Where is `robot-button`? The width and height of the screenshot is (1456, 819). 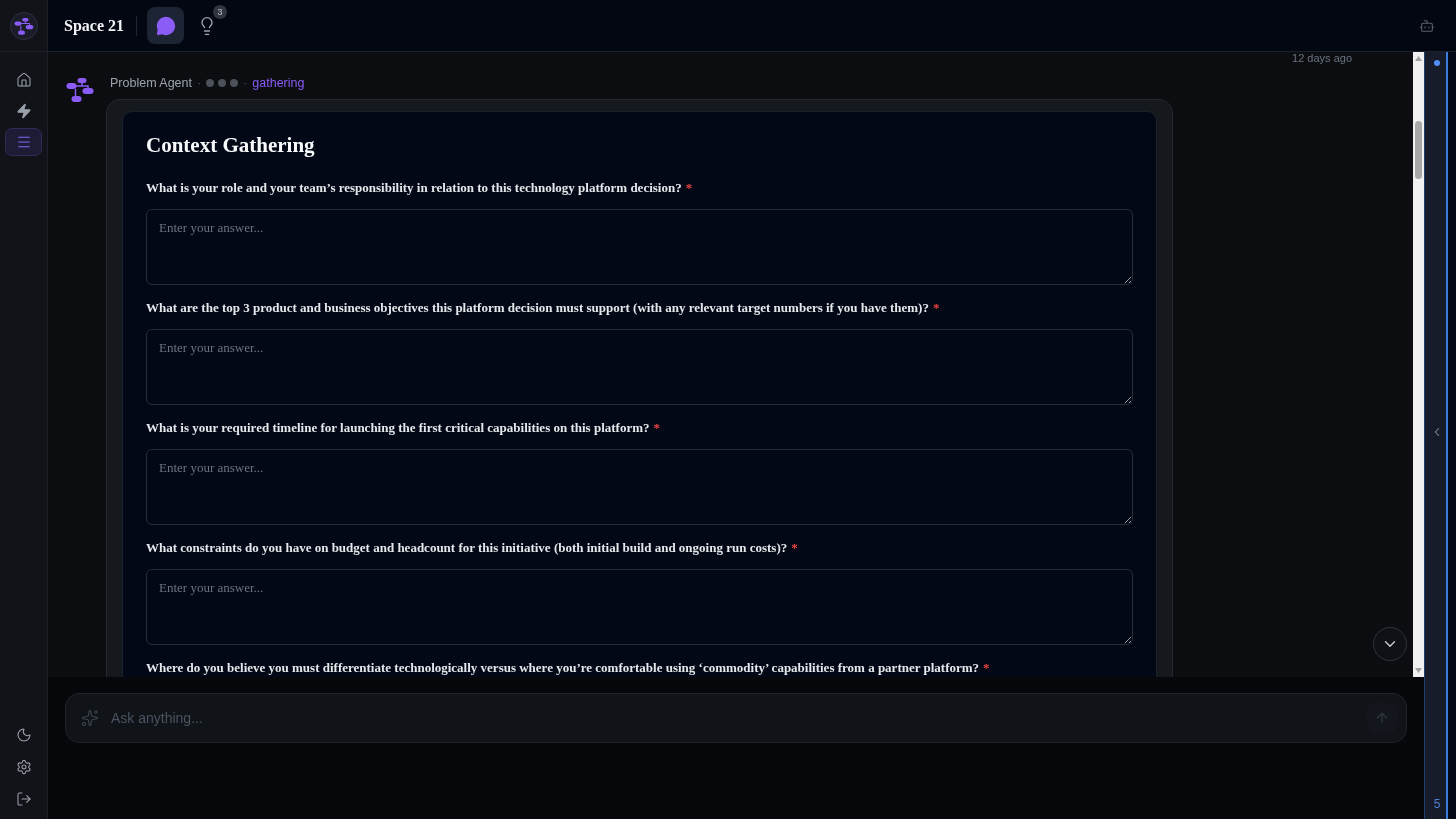 robot-button is located at coordinates (1427, 25).